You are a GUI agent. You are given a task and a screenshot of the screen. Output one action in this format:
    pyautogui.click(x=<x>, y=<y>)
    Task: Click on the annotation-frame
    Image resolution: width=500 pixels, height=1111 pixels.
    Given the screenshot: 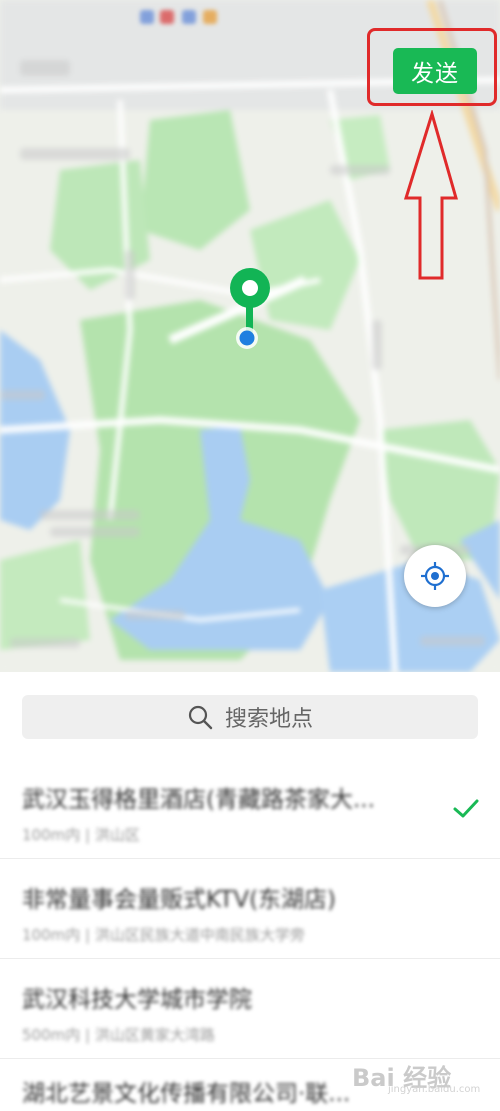 What is the action you would take?
    pyautogui.click(x=432, y=67)
    